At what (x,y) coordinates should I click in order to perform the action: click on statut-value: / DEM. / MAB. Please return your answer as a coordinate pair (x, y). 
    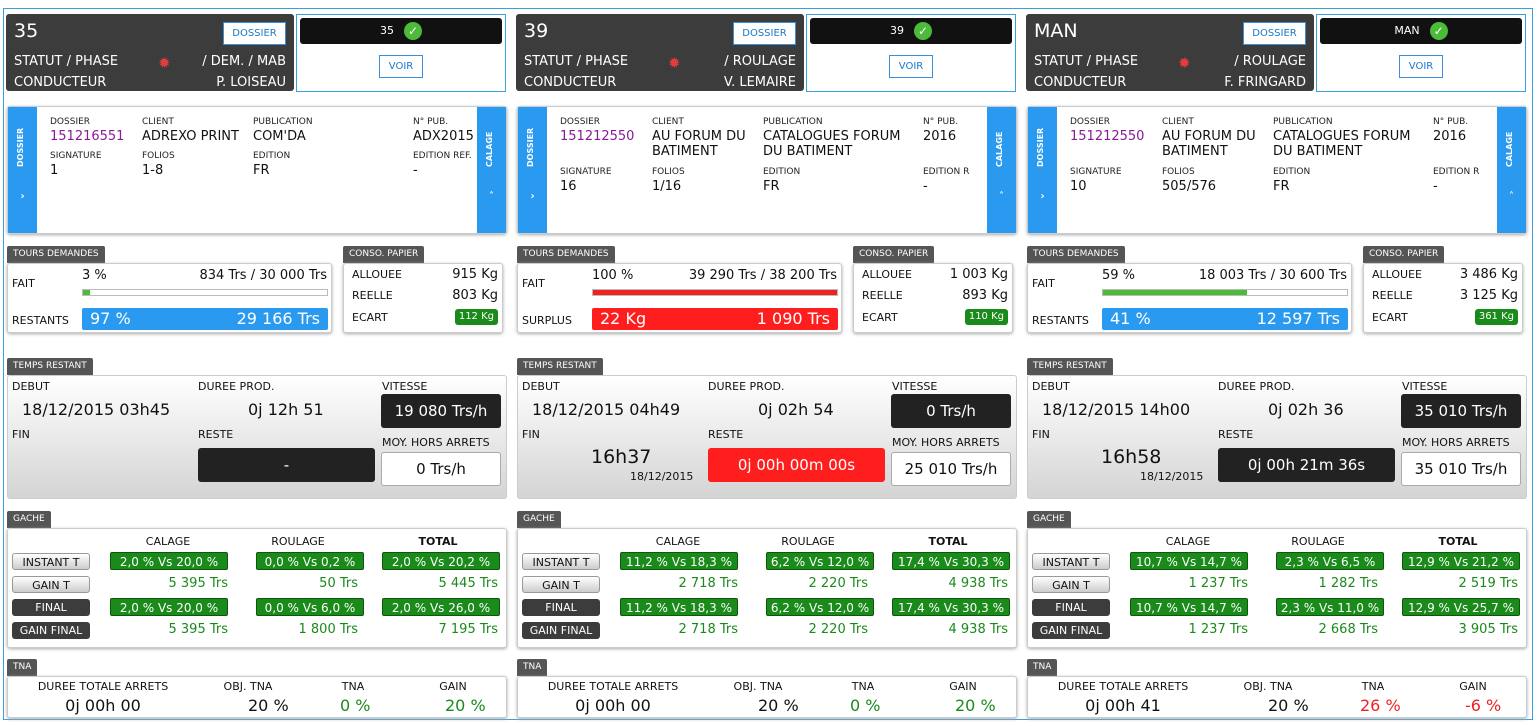
    Looking at the image, I should click on (244, 61).